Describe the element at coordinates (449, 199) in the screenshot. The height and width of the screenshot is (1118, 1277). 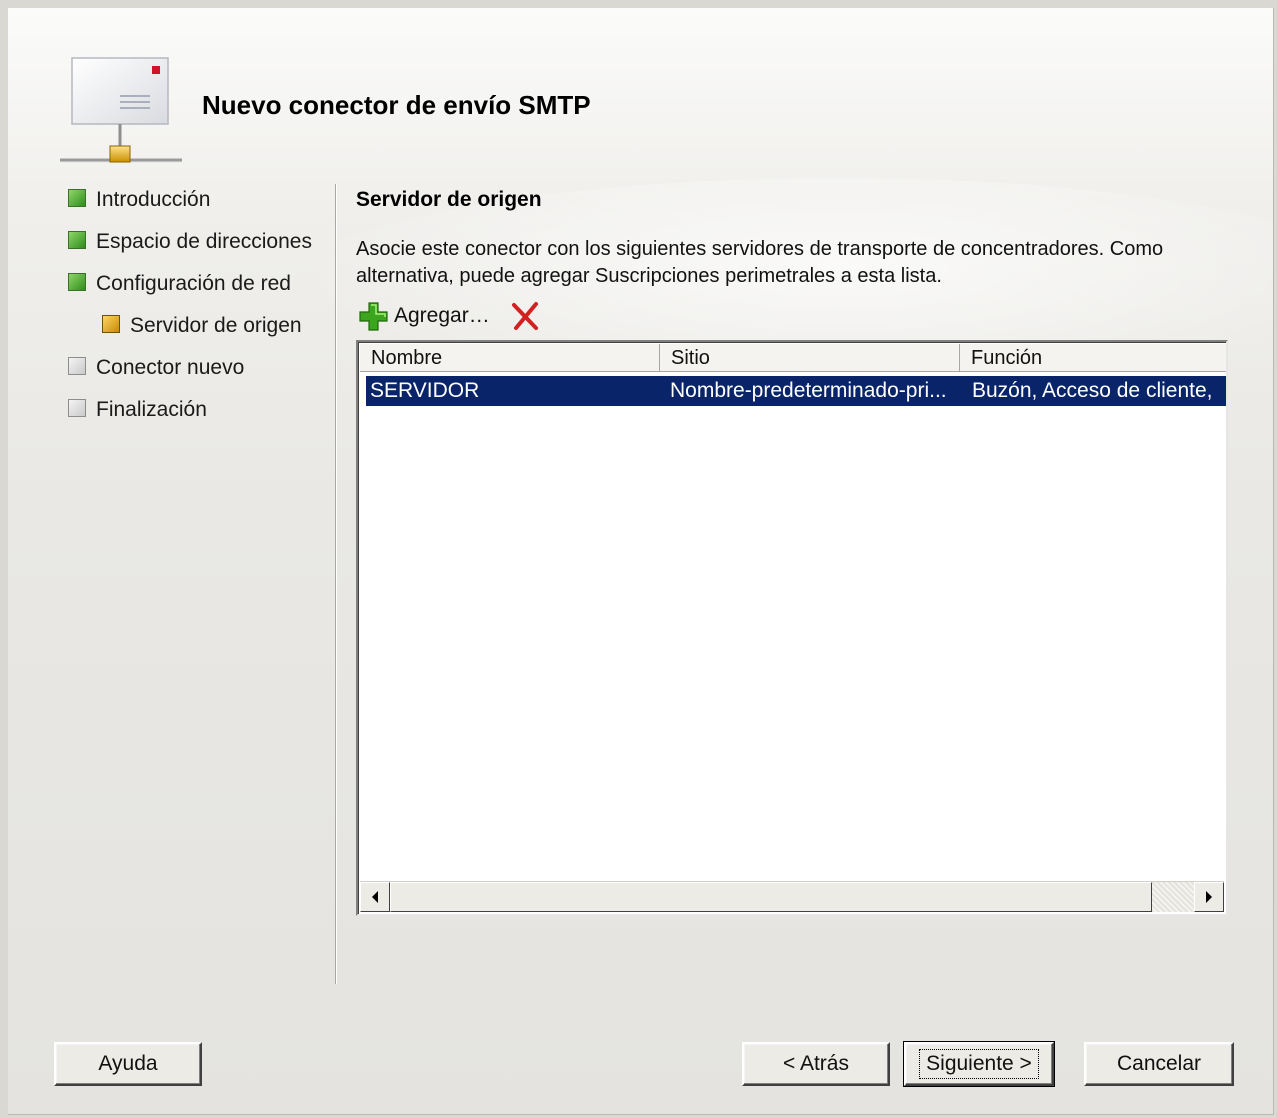
I see `section-title: Servidor de origen` at that location.